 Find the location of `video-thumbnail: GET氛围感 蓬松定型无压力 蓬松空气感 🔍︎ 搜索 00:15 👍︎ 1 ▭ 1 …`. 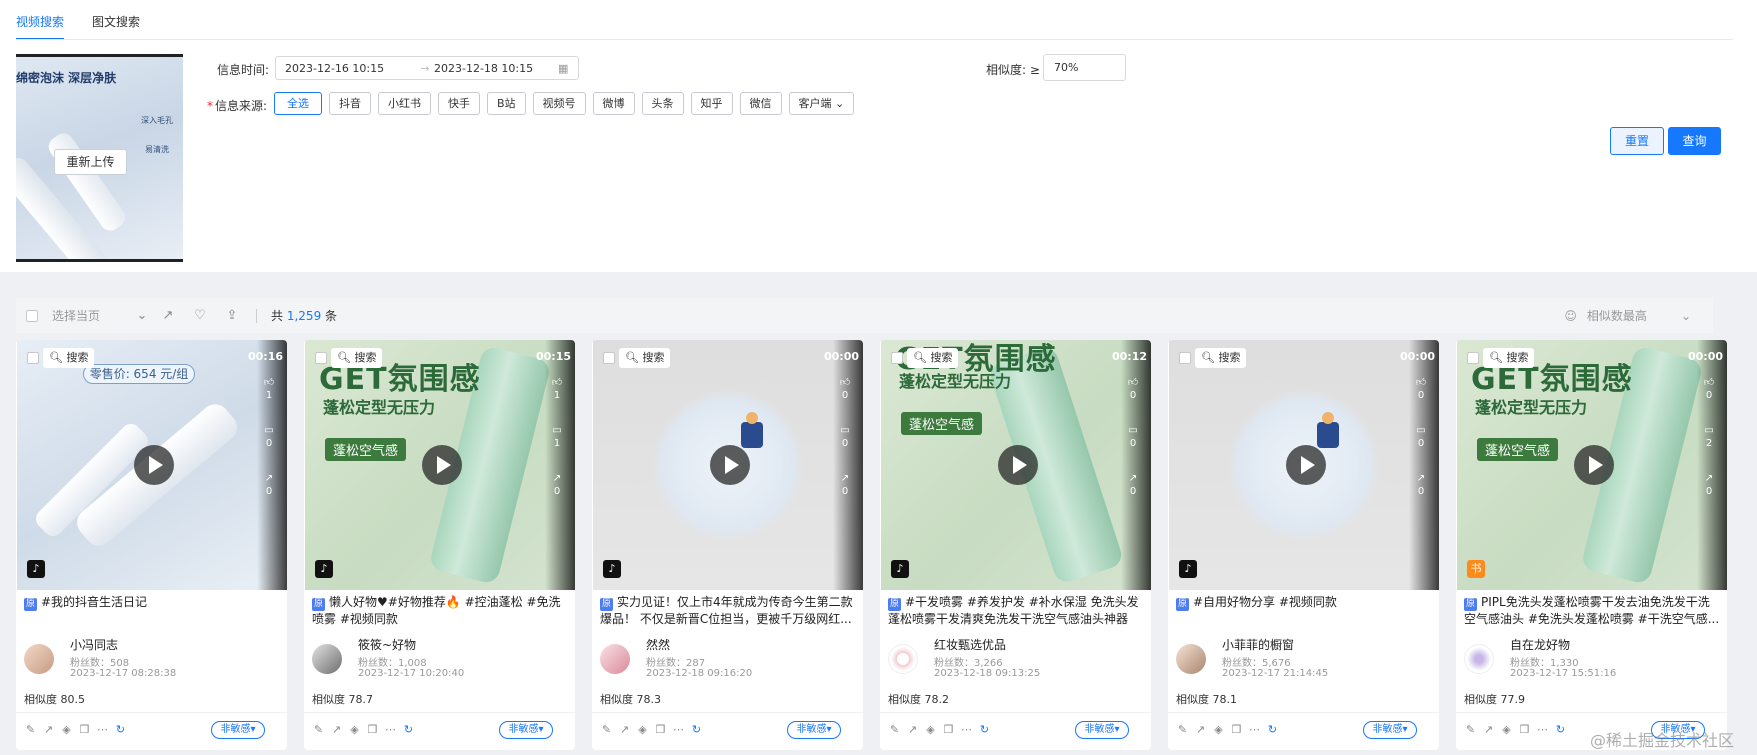

video-thumbnail: GET氛围感 蓬松定型无压力 蓬松空气感 🔍︎ 搜索 00:15 👍︎ 1 ▭ 1 … is located at coordinates (440, 465).